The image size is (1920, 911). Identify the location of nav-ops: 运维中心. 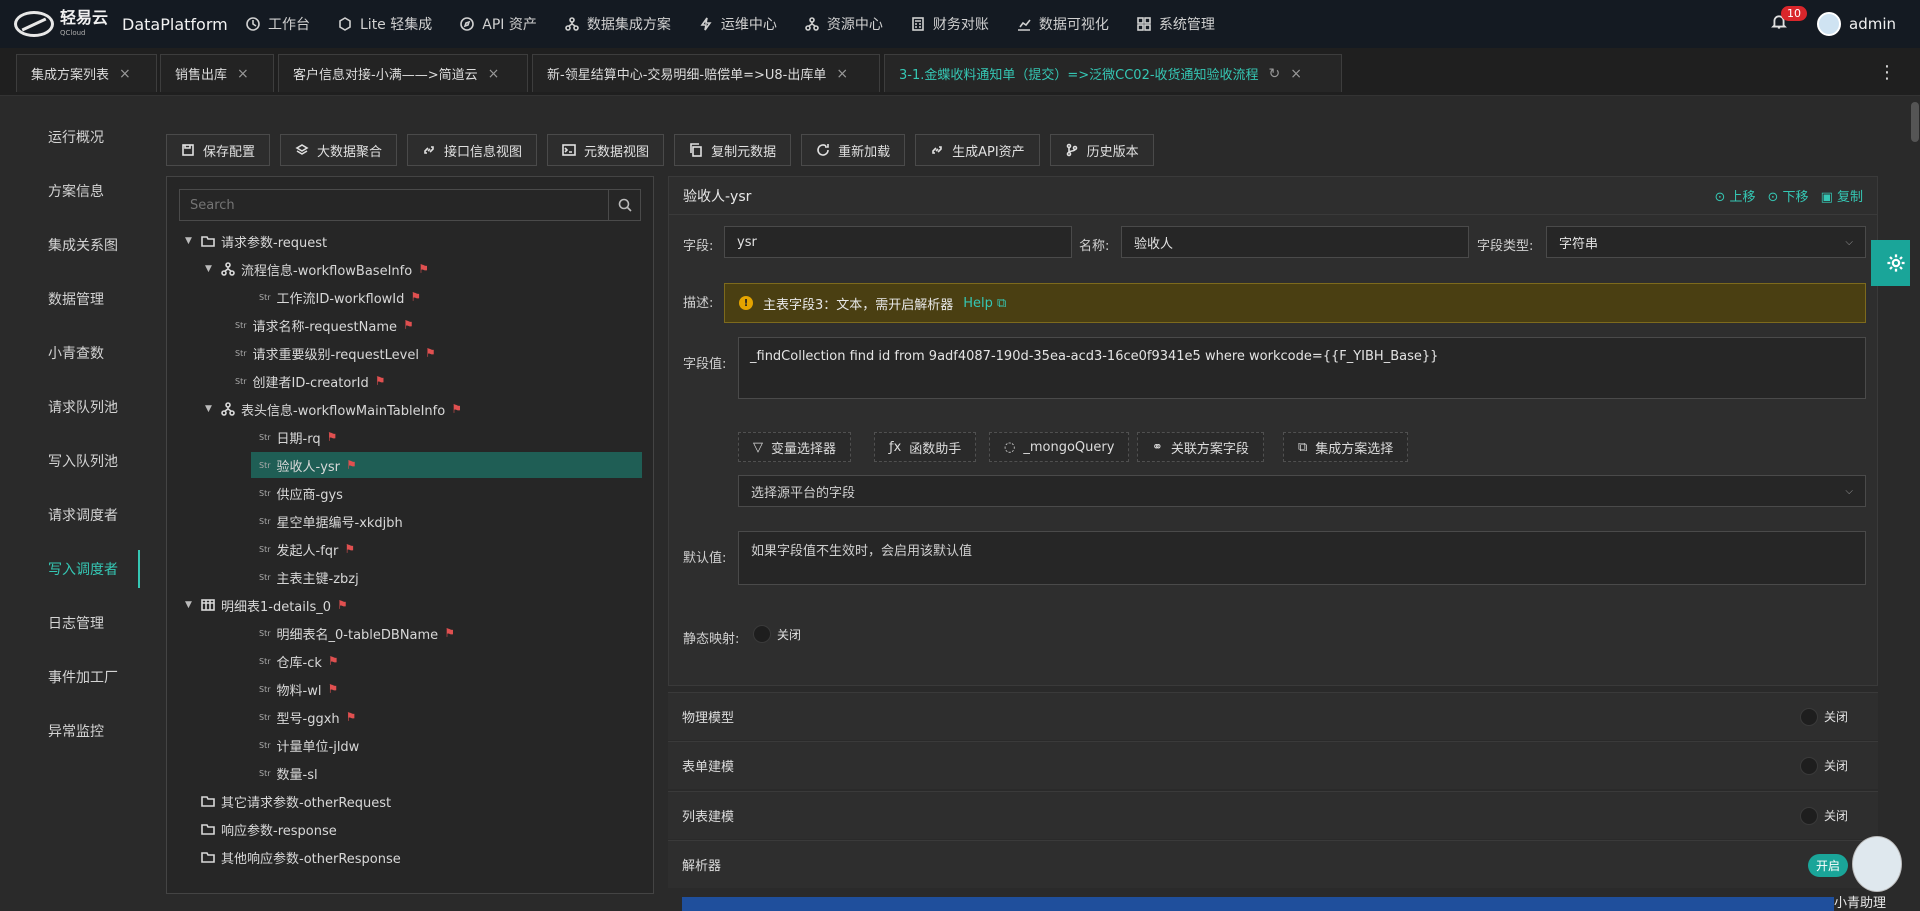
(738, 24).